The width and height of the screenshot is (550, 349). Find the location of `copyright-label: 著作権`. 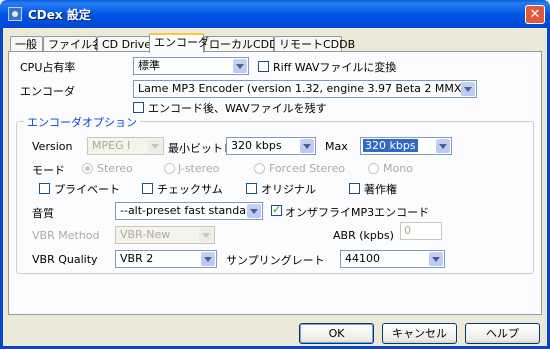

copyright-label: 著作権 is located at coordinates (380, 189).